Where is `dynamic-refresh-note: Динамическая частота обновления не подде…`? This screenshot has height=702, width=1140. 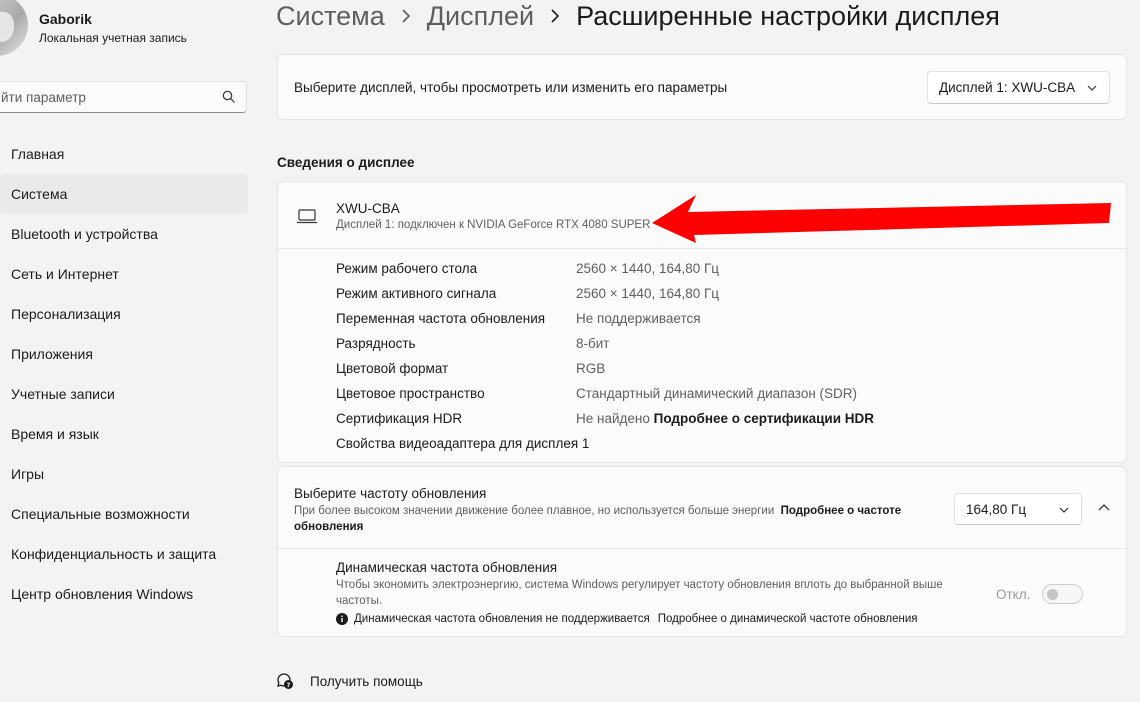 dynamic-refresh-note: Динамическая частота обновления не подде… is located at coordinates (626, 619).